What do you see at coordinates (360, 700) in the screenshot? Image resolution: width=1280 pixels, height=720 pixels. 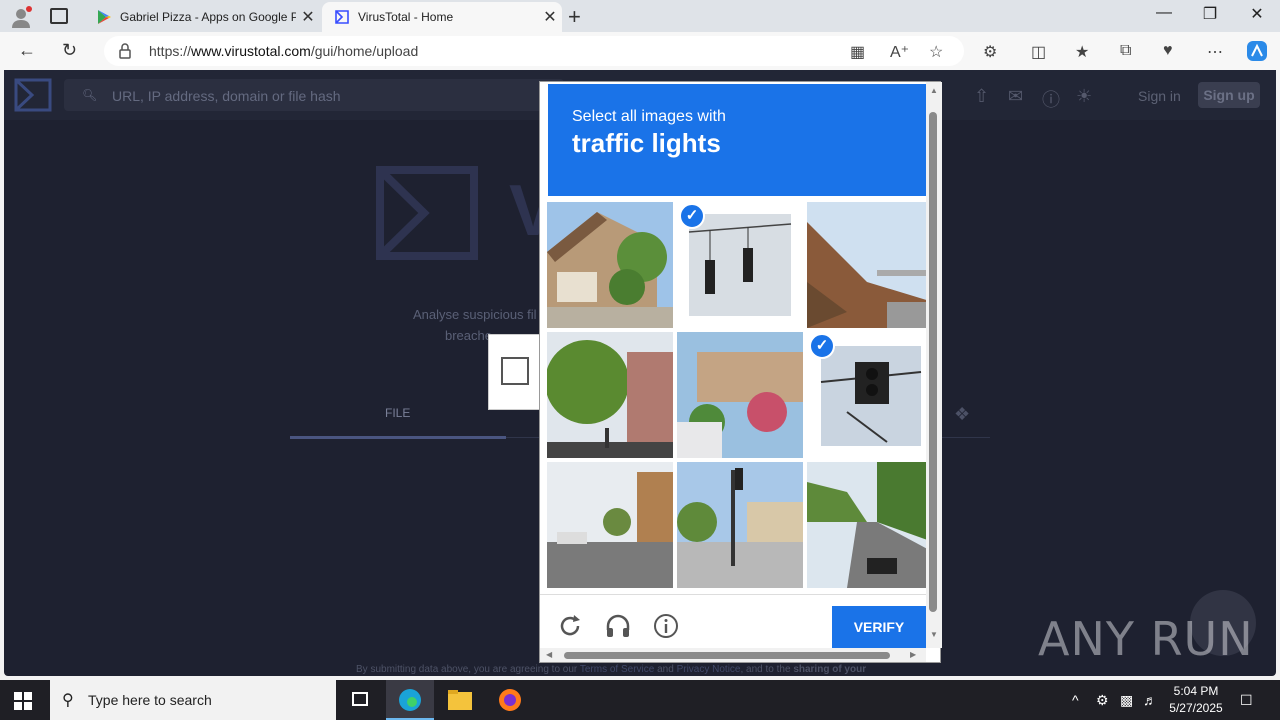 I see `task-view-icon` at bounding box center [360, 700].